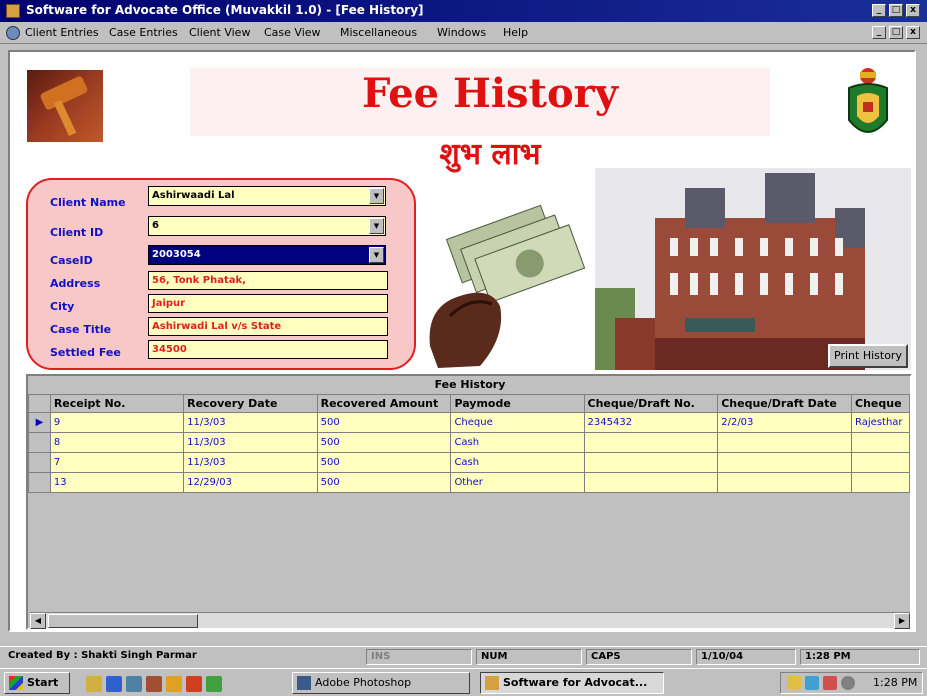  What do you see at coordinates (94, 684) in the screenshot?
I see `quicklaunch-icon` at bounding box center [94, 684].